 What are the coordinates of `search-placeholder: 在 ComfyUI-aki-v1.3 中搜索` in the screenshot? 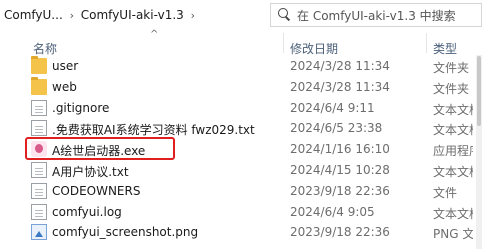 It's located at (376, 15).